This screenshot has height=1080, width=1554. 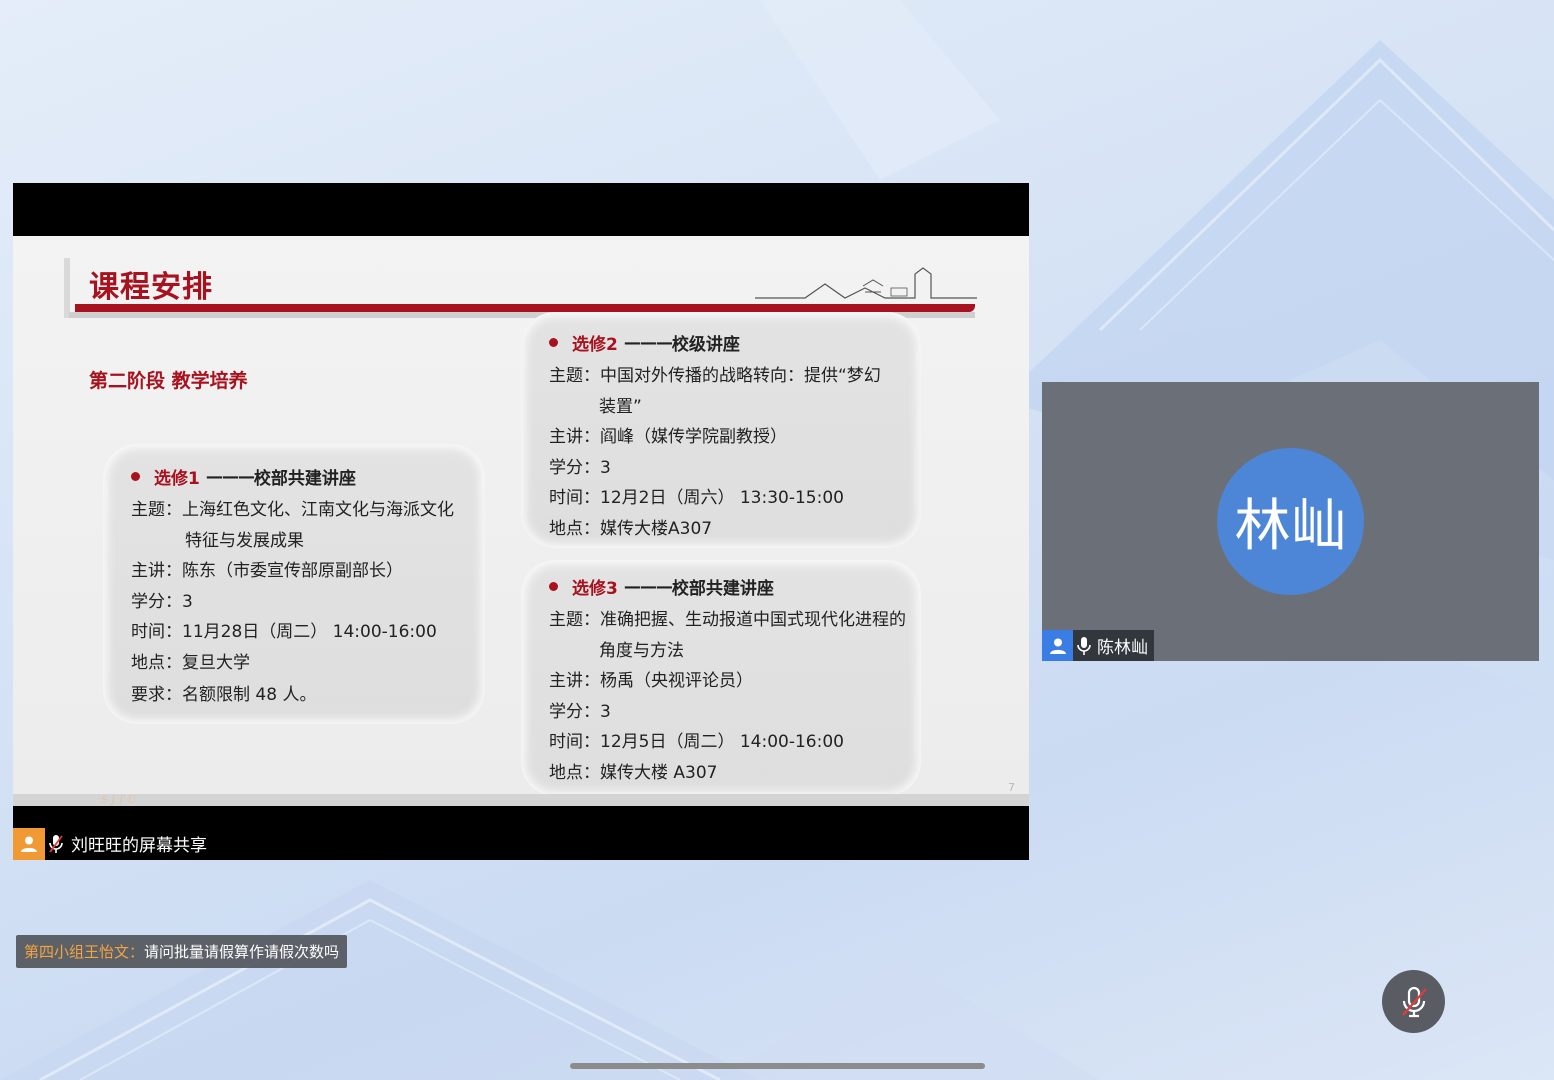 I want to click on participant-label: 陈林屾, so click(x=1098, y=645).